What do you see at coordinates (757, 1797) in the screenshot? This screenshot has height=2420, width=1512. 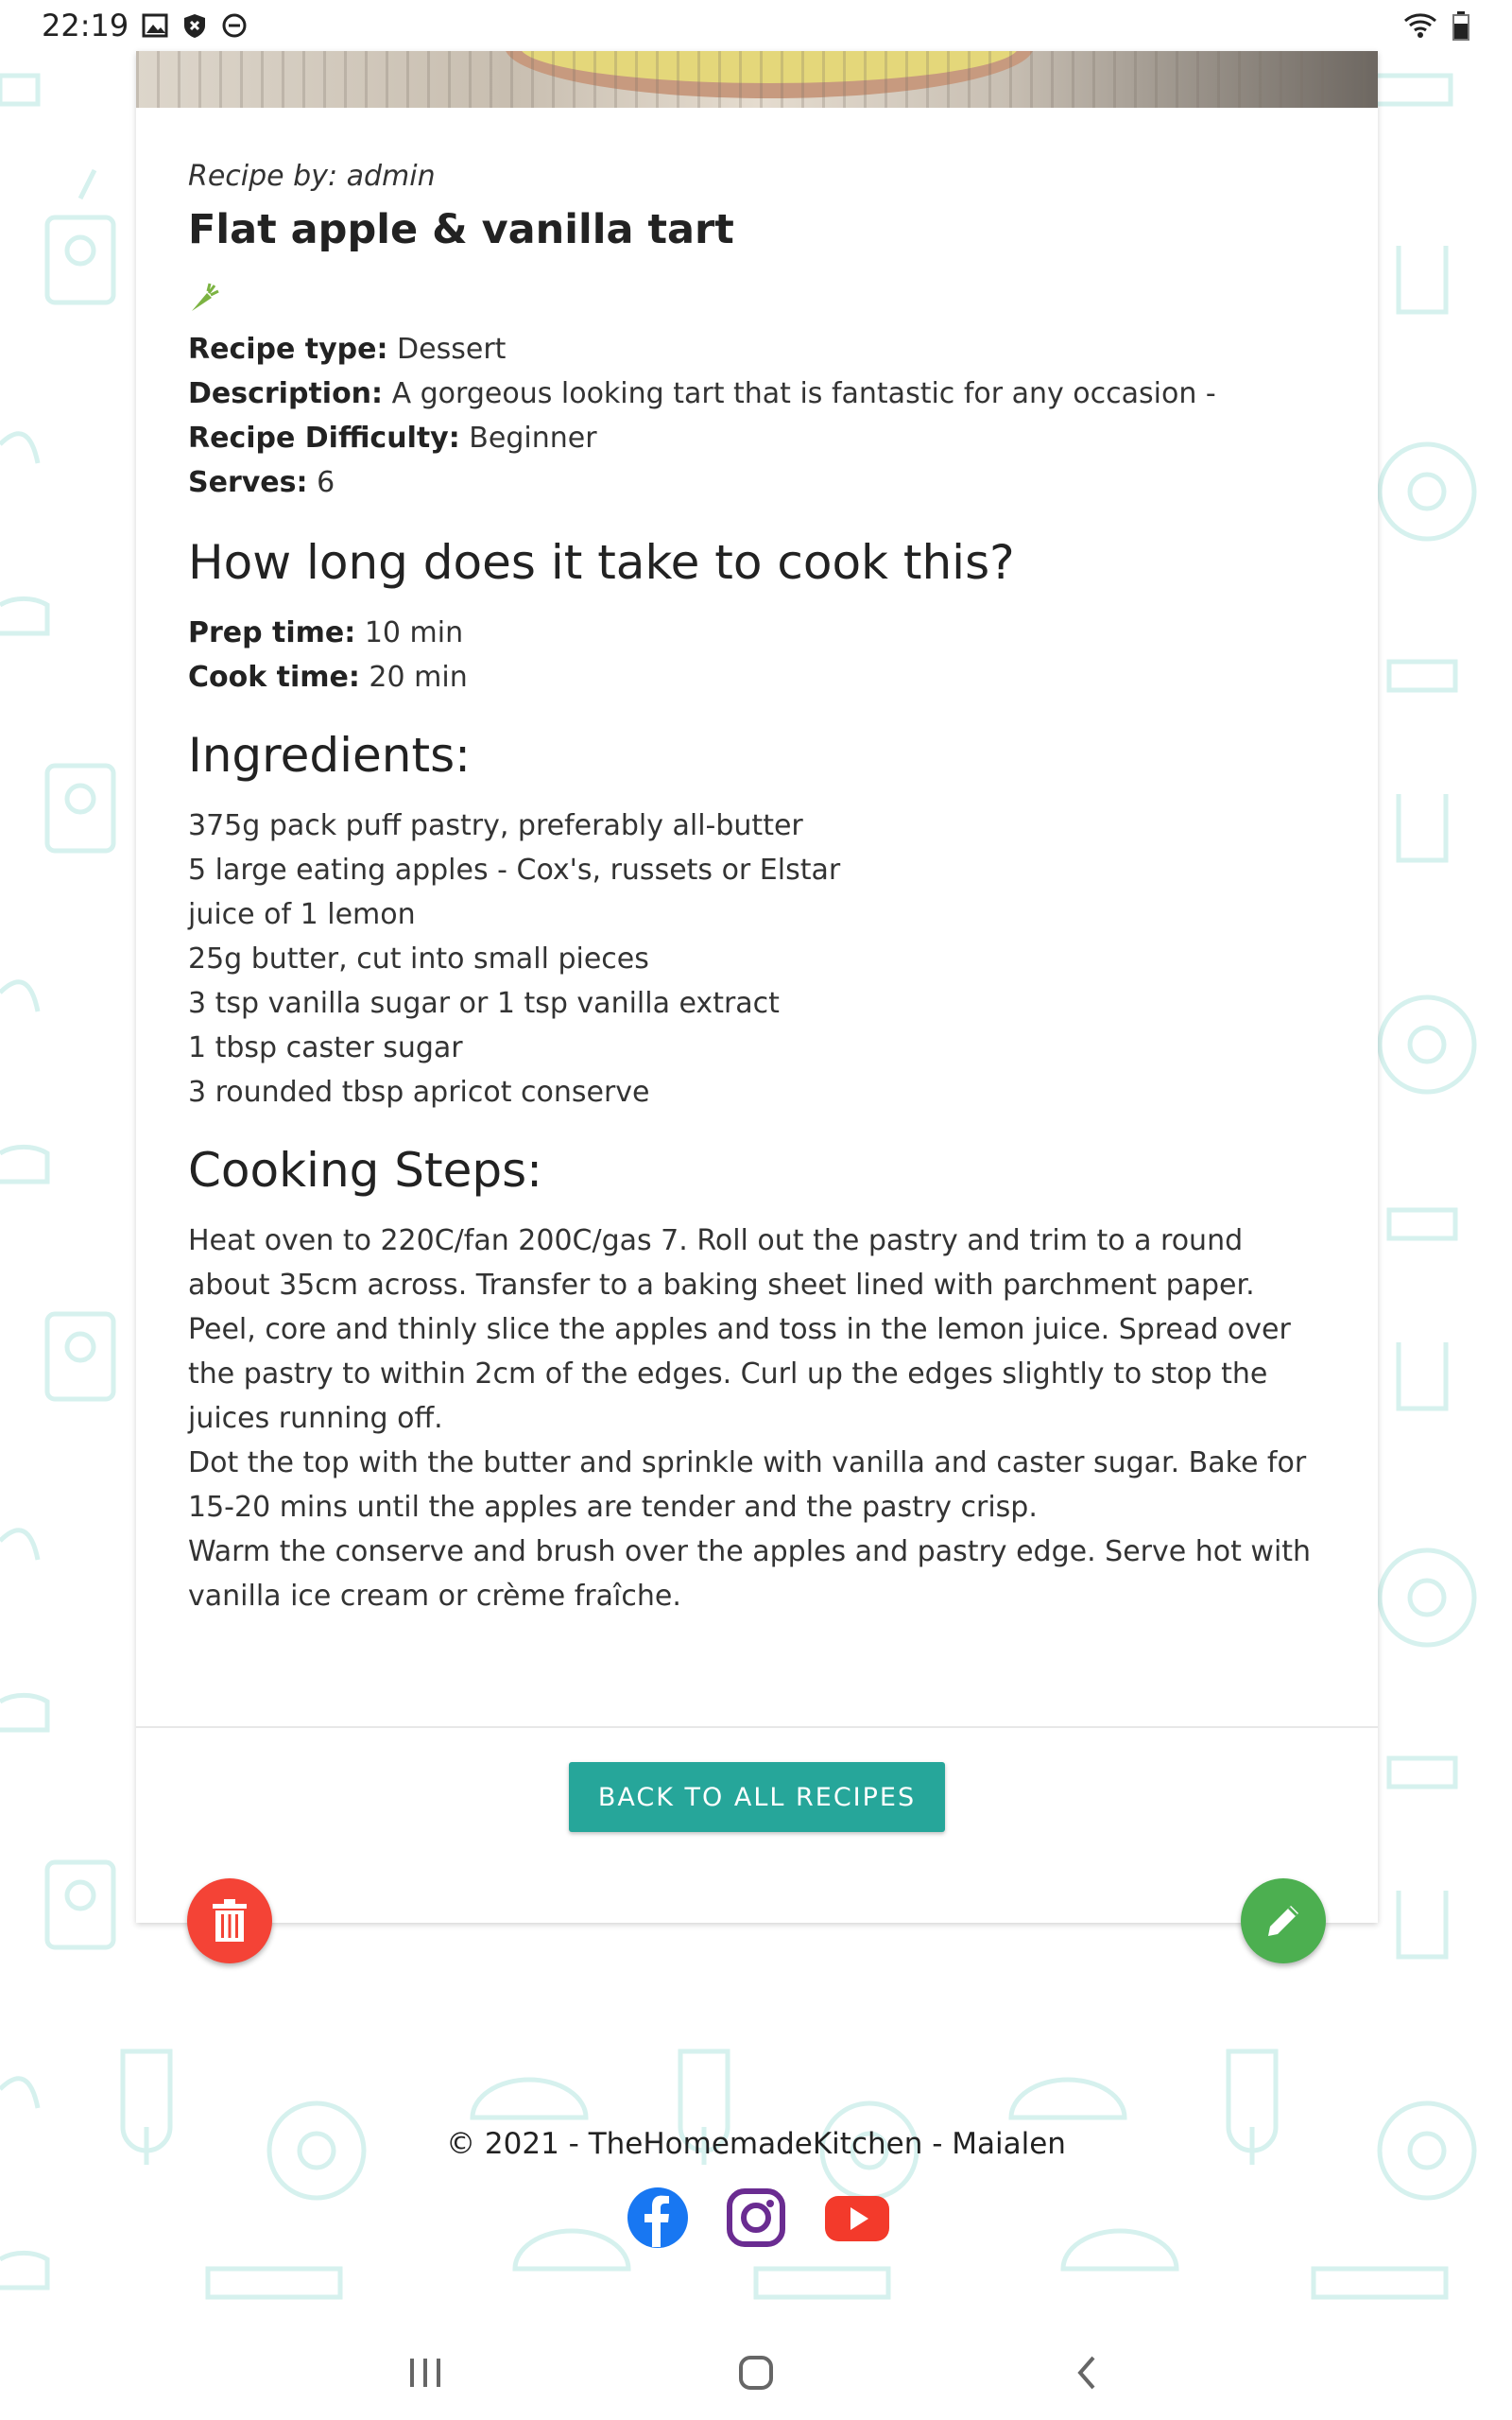 I see `back-to-recipes-button: BACK TO ALL RECIPES` at bounding box center [757, 1797].